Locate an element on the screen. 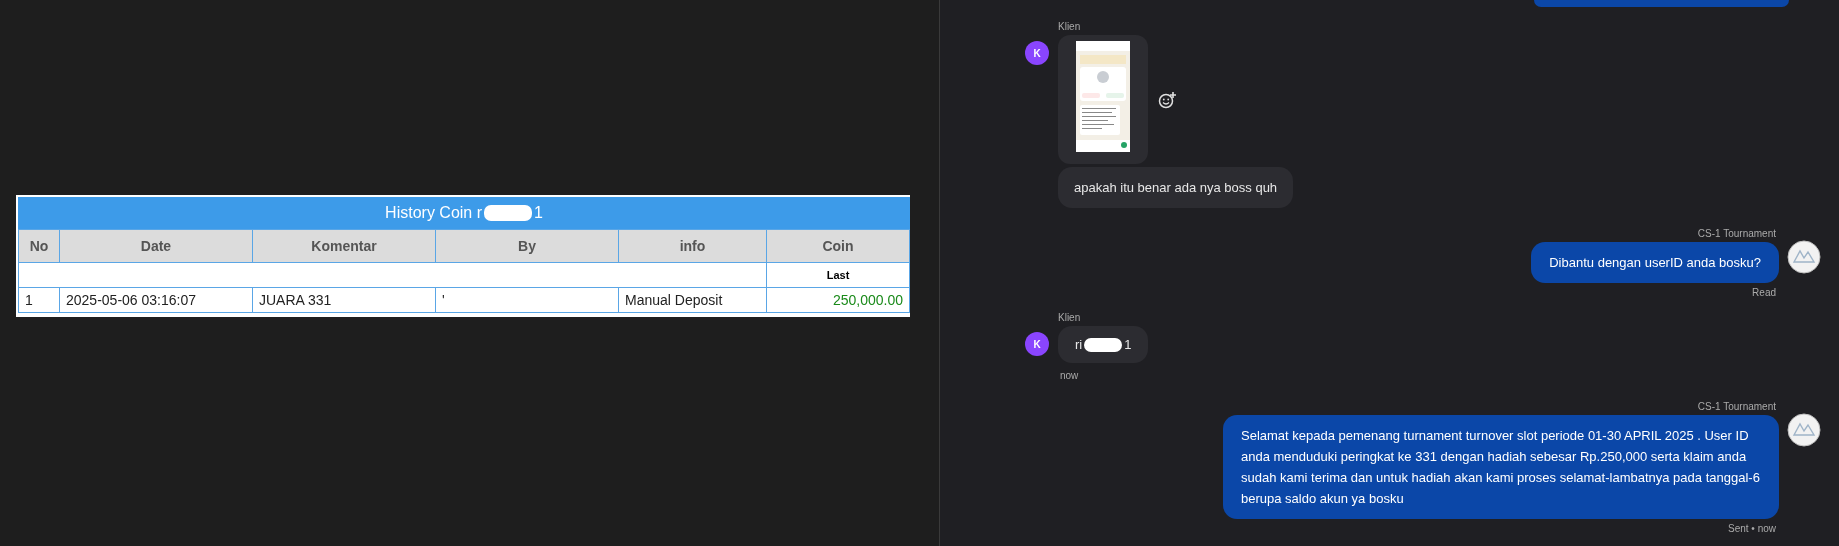  table-title: History Coin r is located at coordinates (433, 213).